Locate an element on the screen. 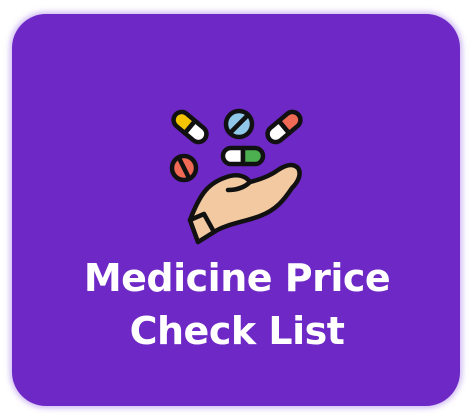 The height and width of the screenshot is (420, 474). app-title-line-1: Medicine Price is located at coordinates (237, 278).